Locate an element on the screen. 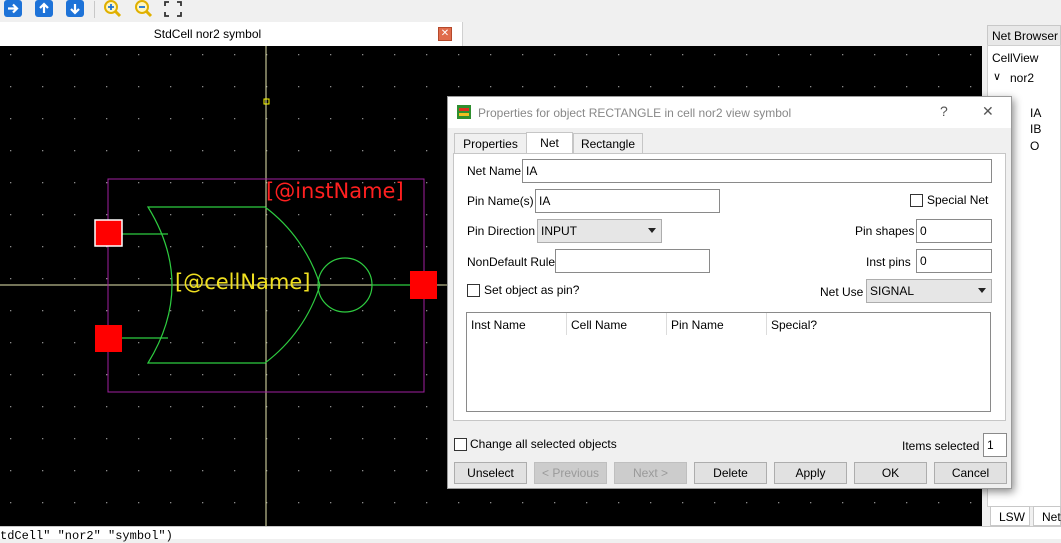 This screenshot has width=1061, height=543. chevron-down-icon: ∨ is located at coordinates (997, 76).